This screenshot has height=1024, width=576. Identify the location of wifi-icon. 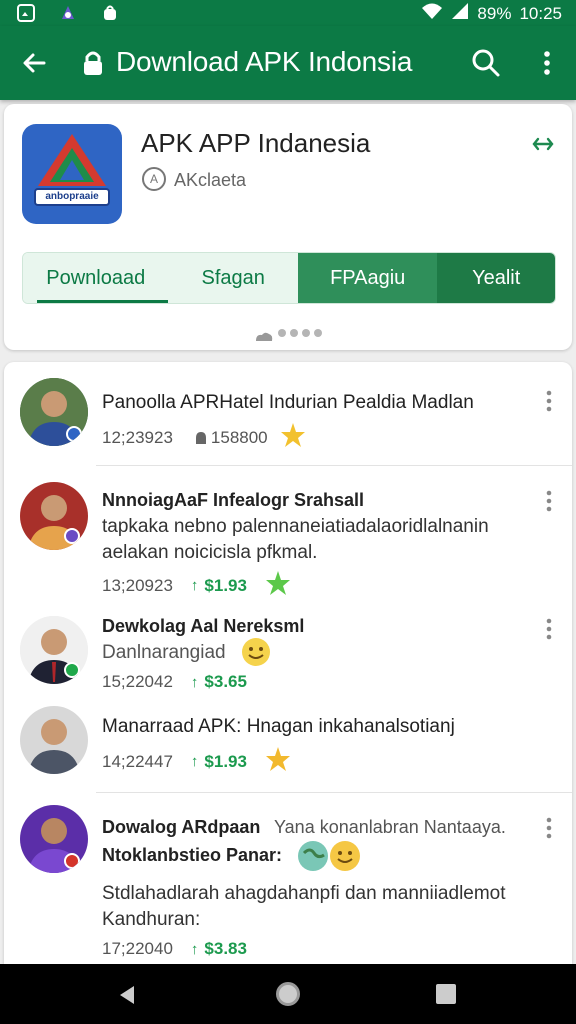
(432, 13).